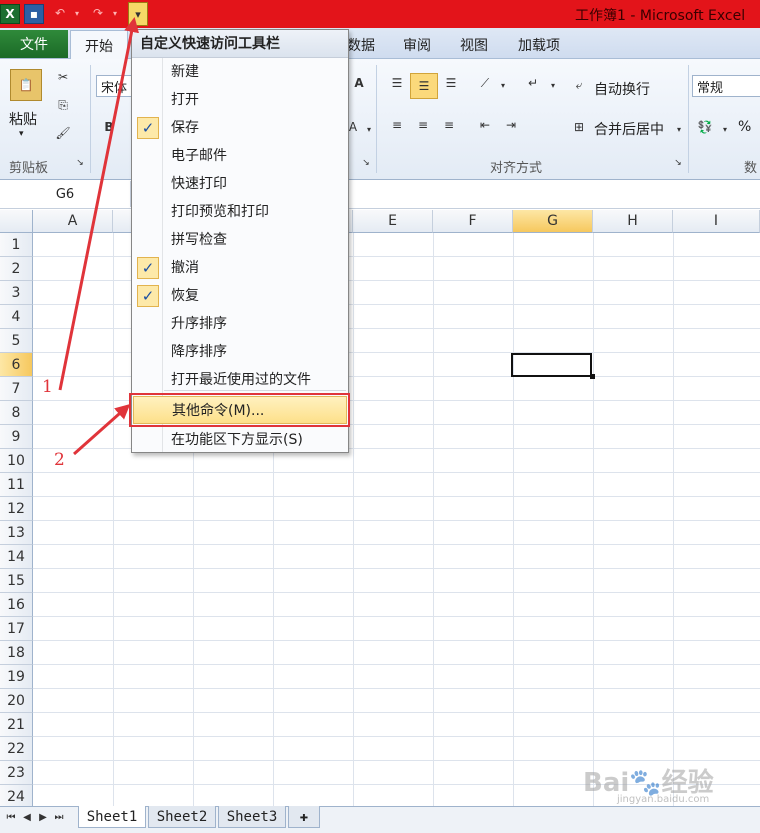 This screenshot has width=760, height=833. What do you see at coordinates (725, 129) in the screenshot?
I see `accounting-dropdown-icon: ▾` at bounding box center [725, 129].